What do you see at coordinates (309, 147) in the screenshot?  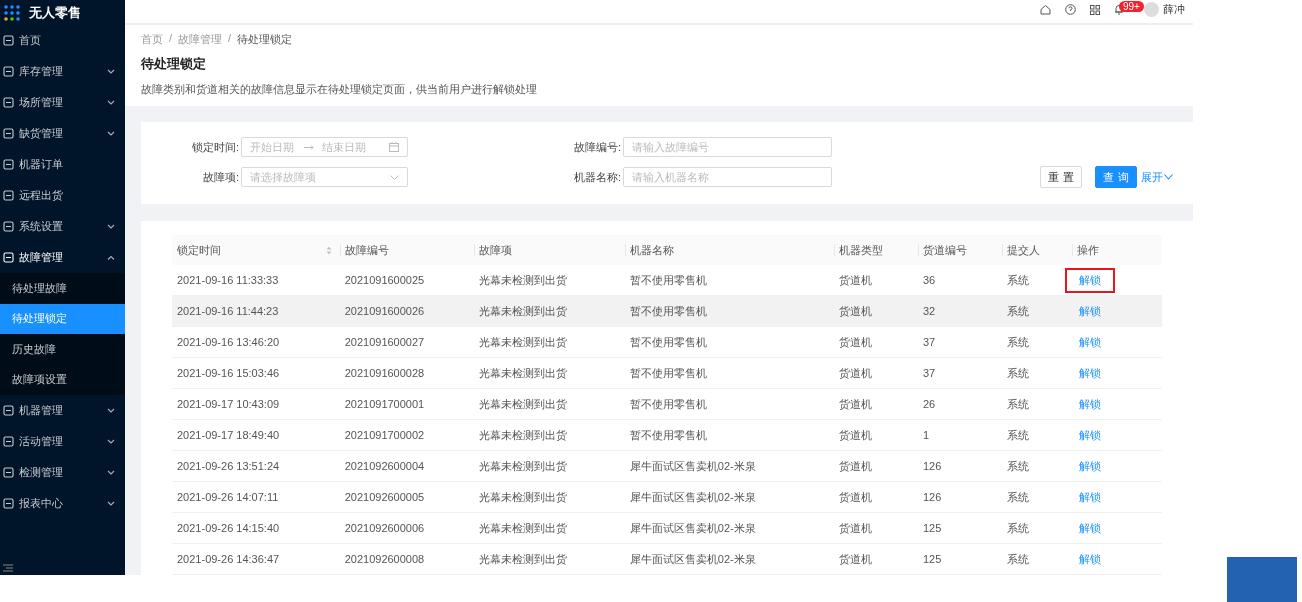 I see `arrow-right-icon` at bounding box center [309, 147].